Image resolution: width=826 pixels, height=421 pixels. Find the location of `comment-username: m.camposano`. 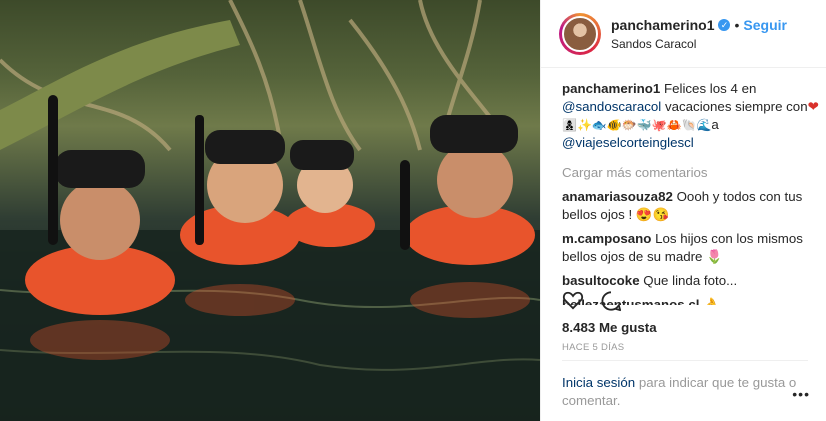

comment-username: m.camposano is located at coordinates (606, 238).